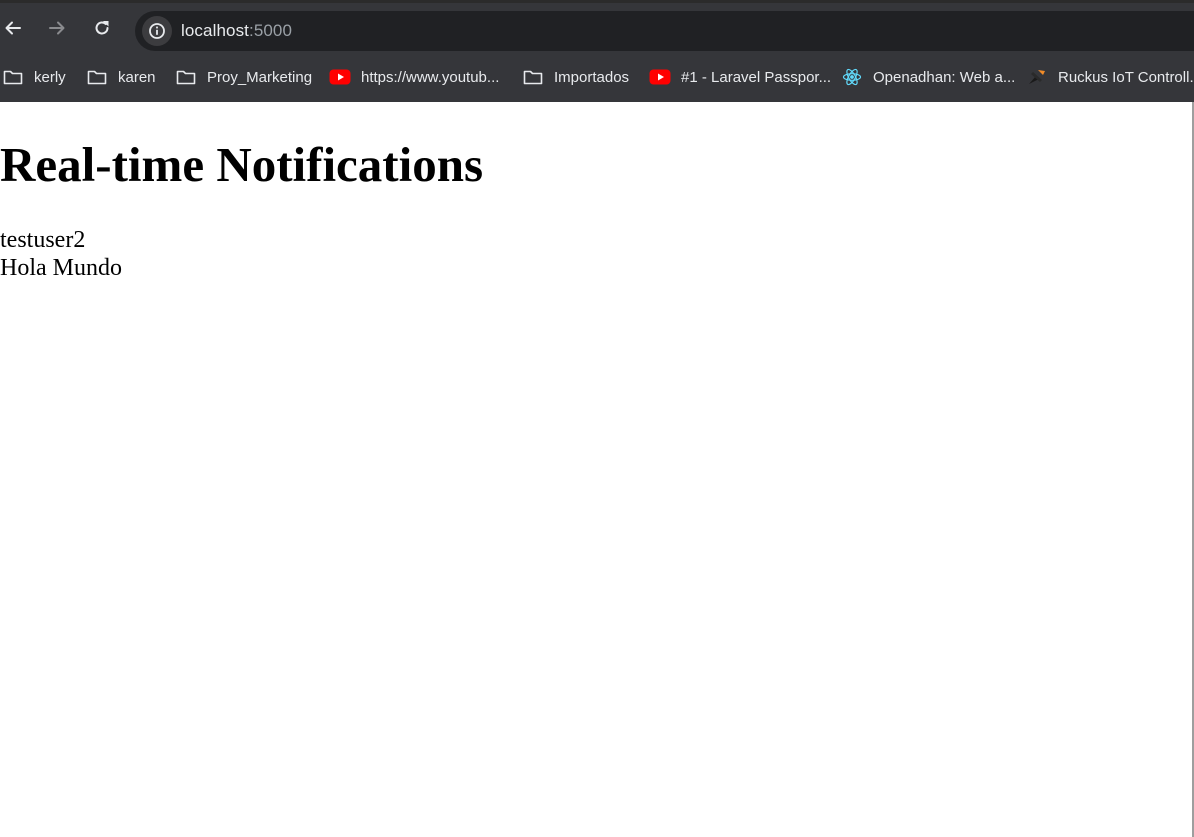  Describe the element at coordinates (43, 240) in the screenshot. I see `notification-user: testuser2` at that location.